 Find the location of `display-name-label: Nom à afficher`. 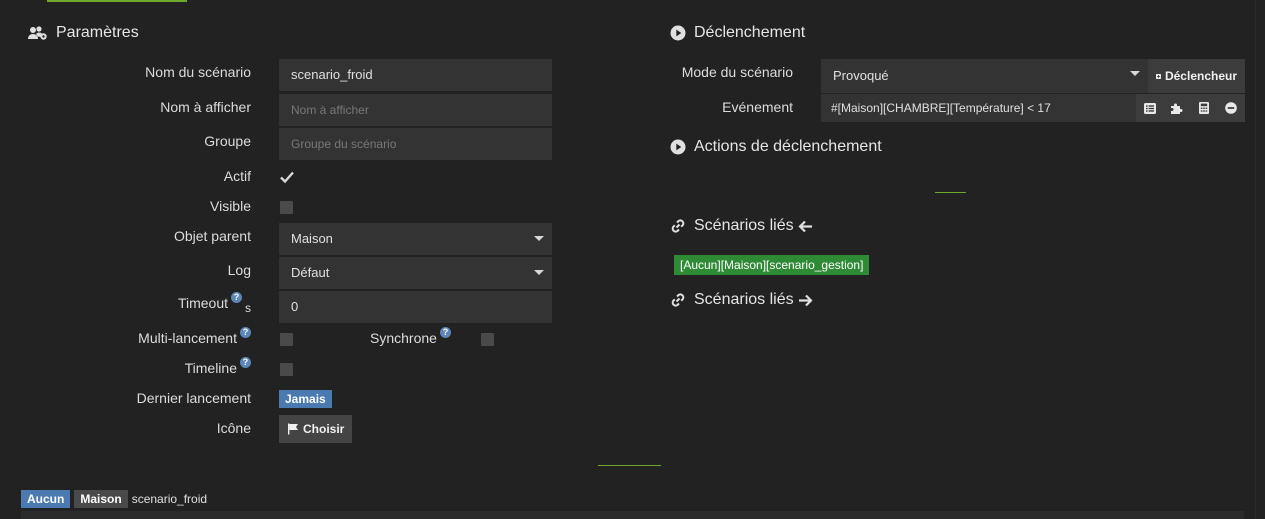

display-name-label: Nom à afficher is located at coordinates (205, 107).